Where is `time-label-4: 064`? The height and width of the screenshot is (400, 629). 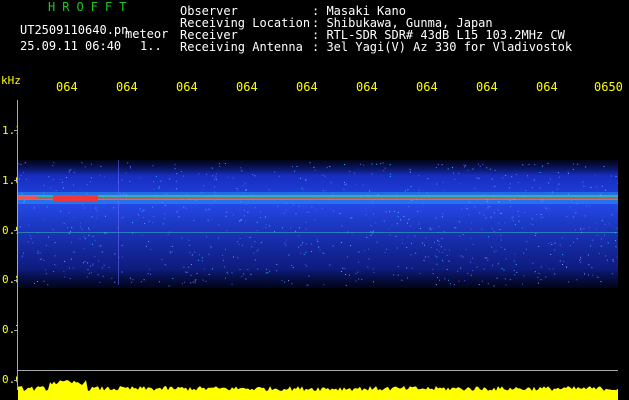
time-label-4: 064 is located at coordinates (247, 87).